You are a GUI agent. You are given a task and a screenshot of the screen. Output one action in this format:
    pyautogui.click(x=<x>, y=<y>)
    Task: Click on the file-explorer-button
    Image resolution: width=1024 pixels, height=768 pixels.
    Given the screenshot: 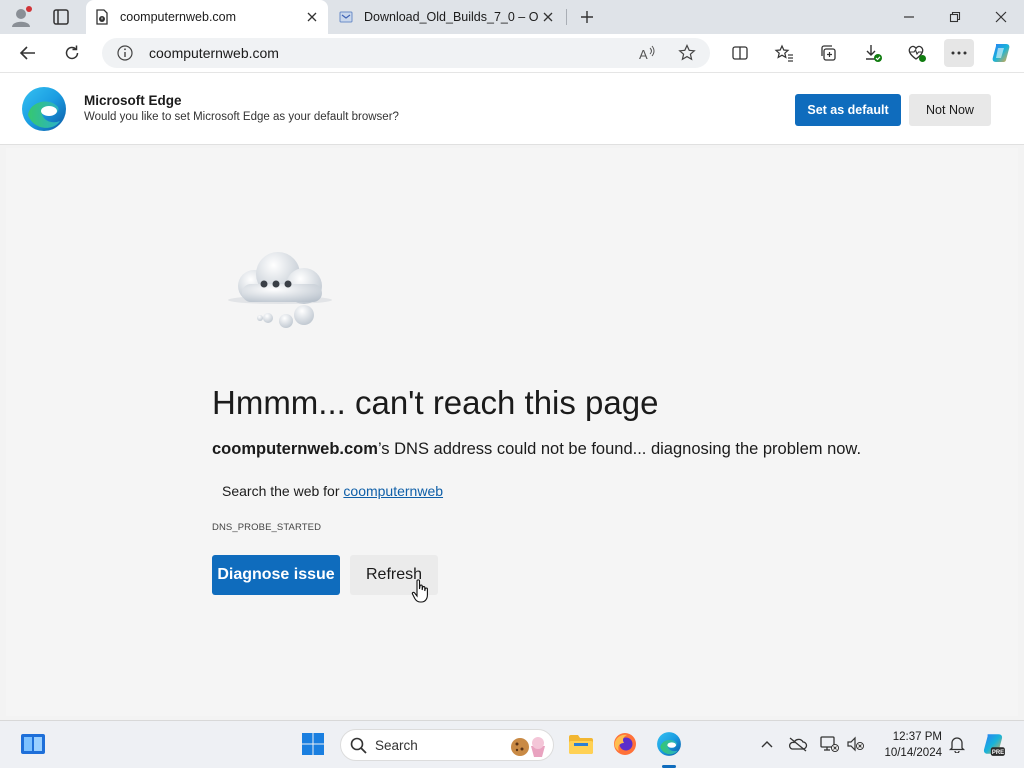 What is the action you would take?
    pyautogui.click(x=581, y=744)
    